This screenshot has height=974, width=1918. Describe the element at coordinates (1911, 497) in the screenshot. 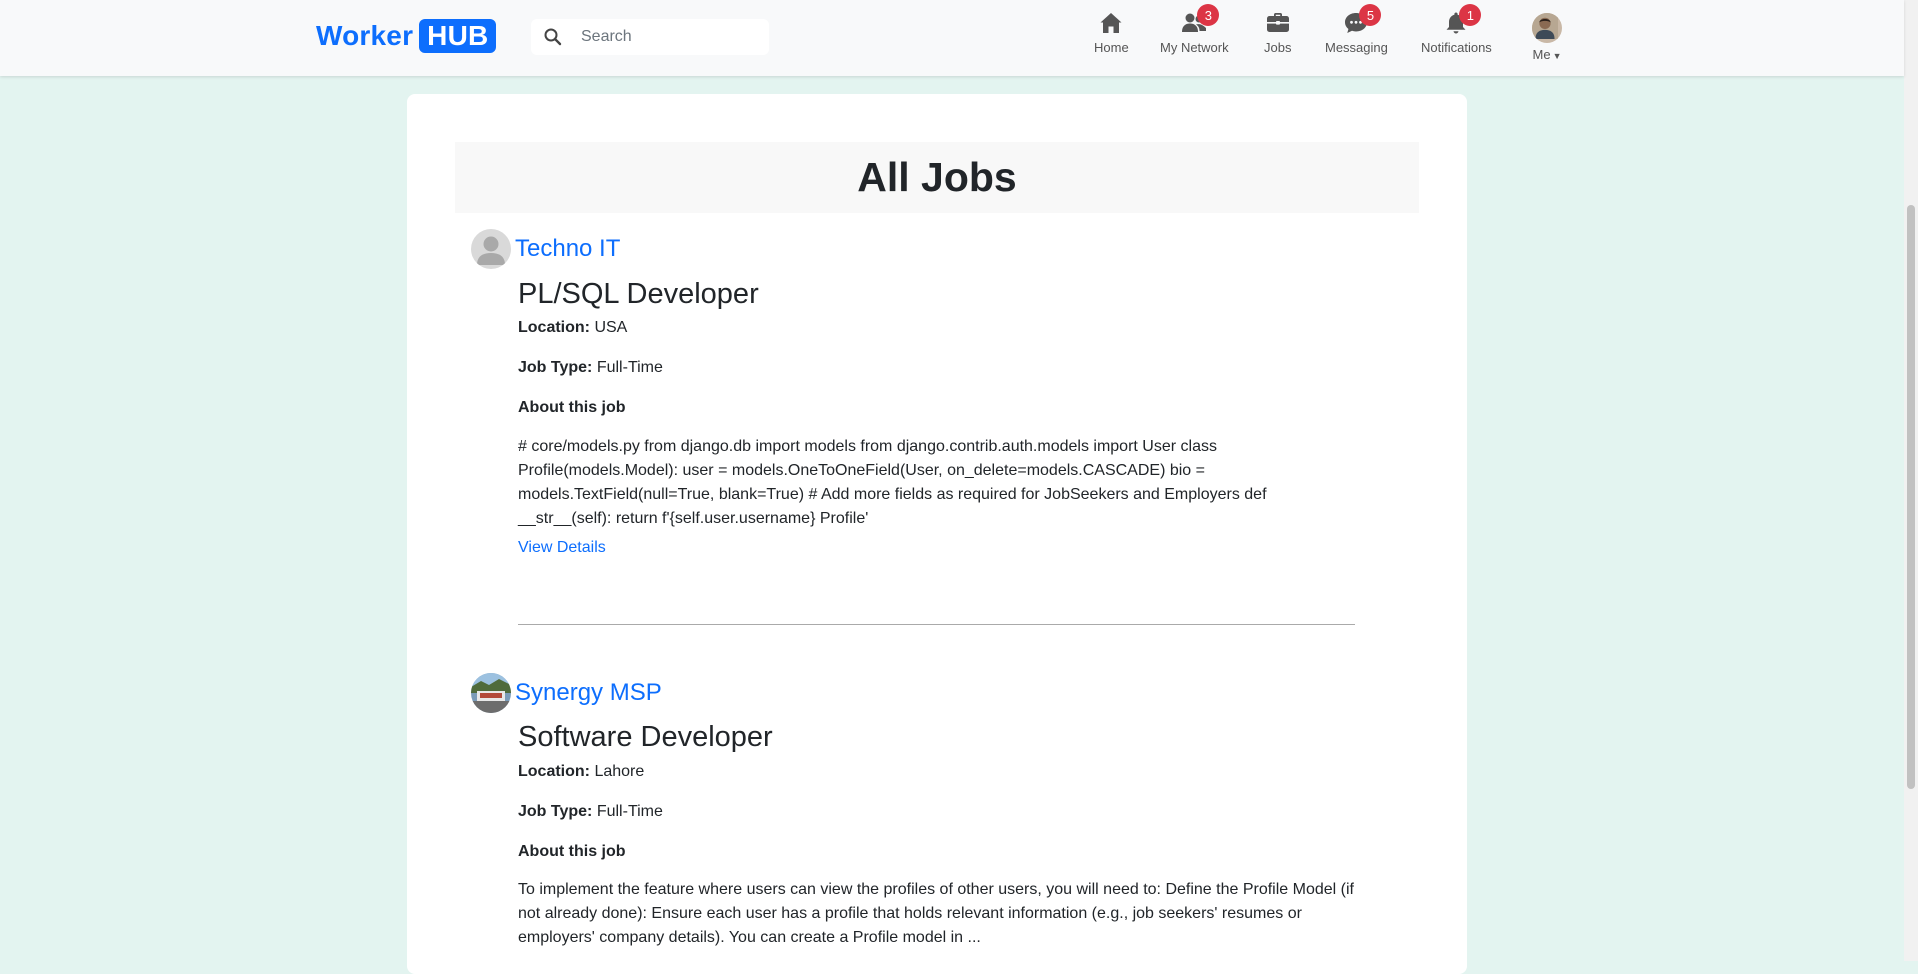

I see `scrollbar-thumb` at that location.